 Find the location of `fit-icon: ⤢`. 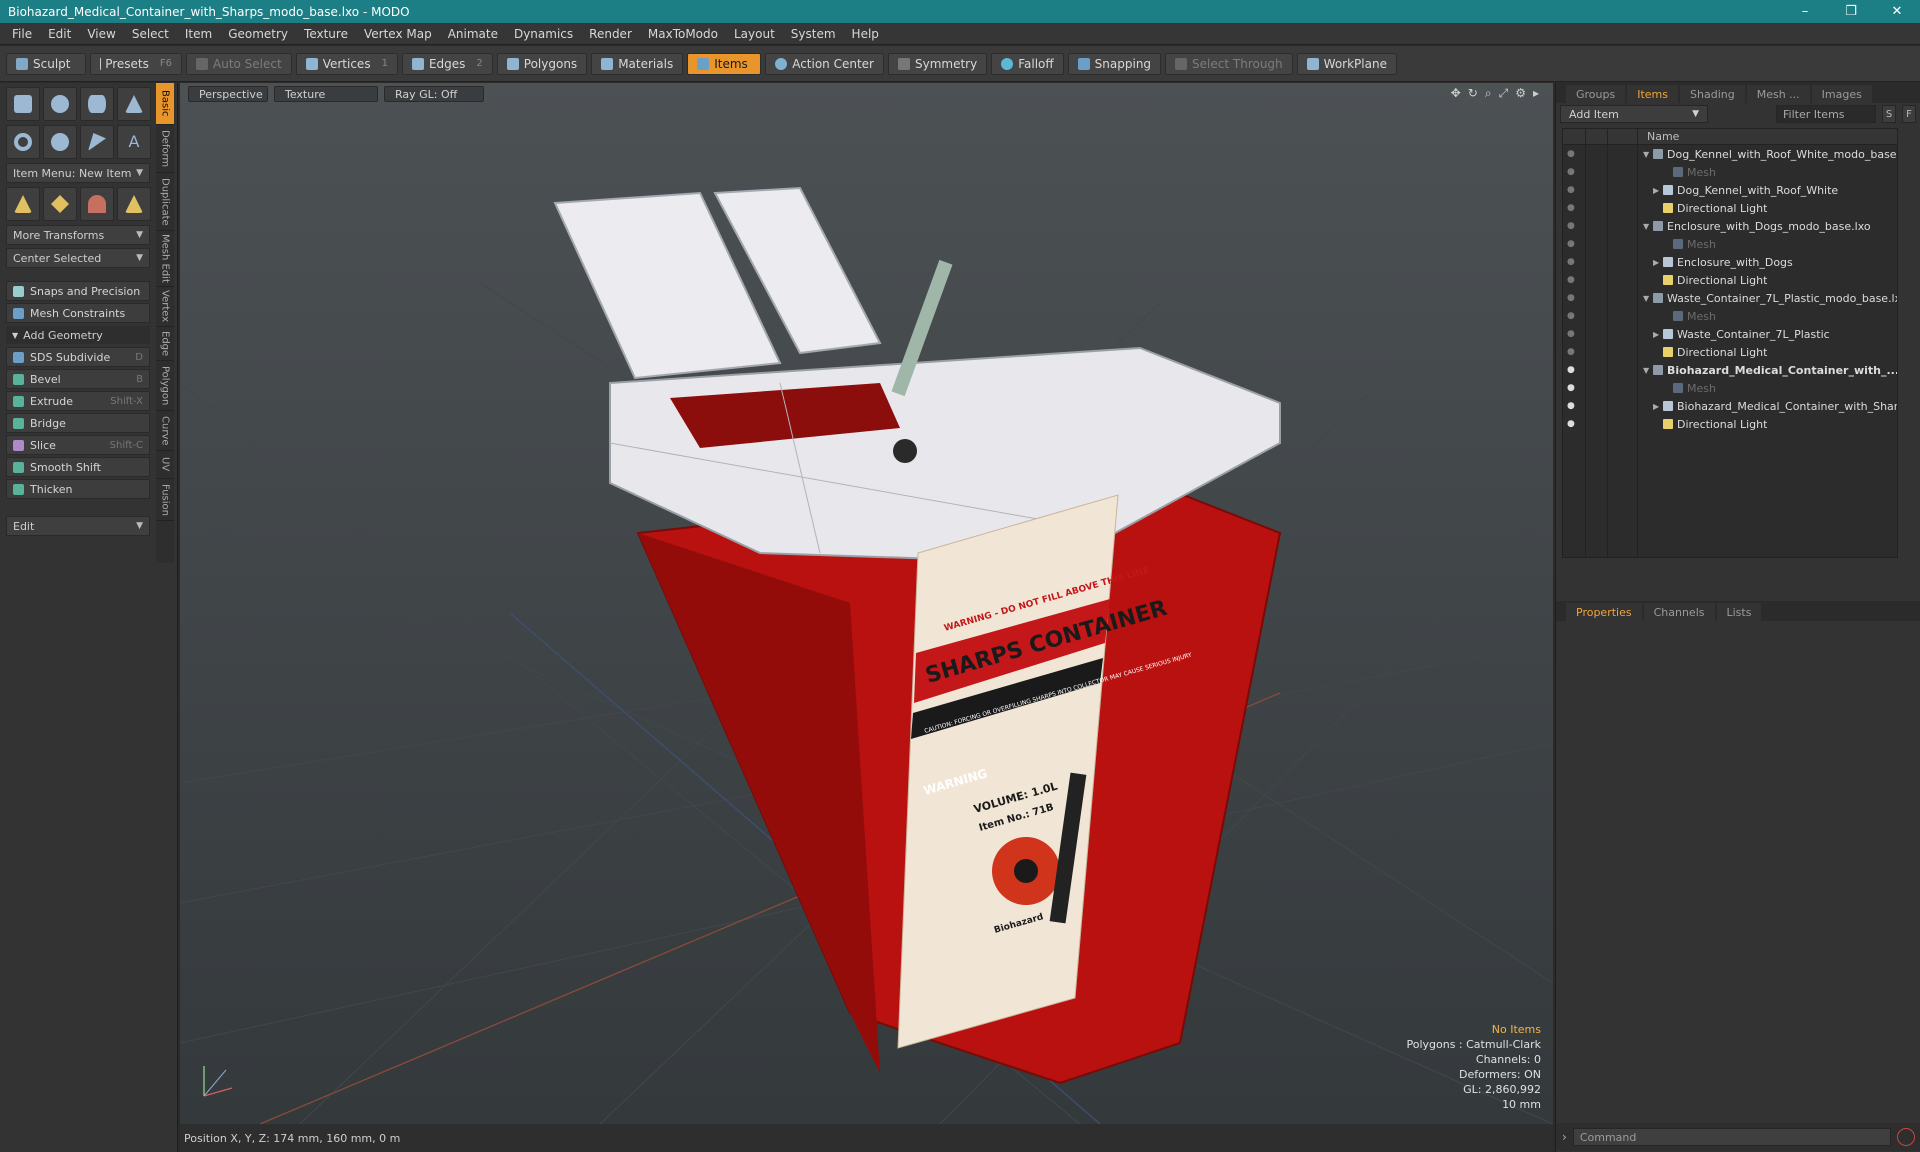

fit-icon: ⤢ is located at coordinates (1504, 93).